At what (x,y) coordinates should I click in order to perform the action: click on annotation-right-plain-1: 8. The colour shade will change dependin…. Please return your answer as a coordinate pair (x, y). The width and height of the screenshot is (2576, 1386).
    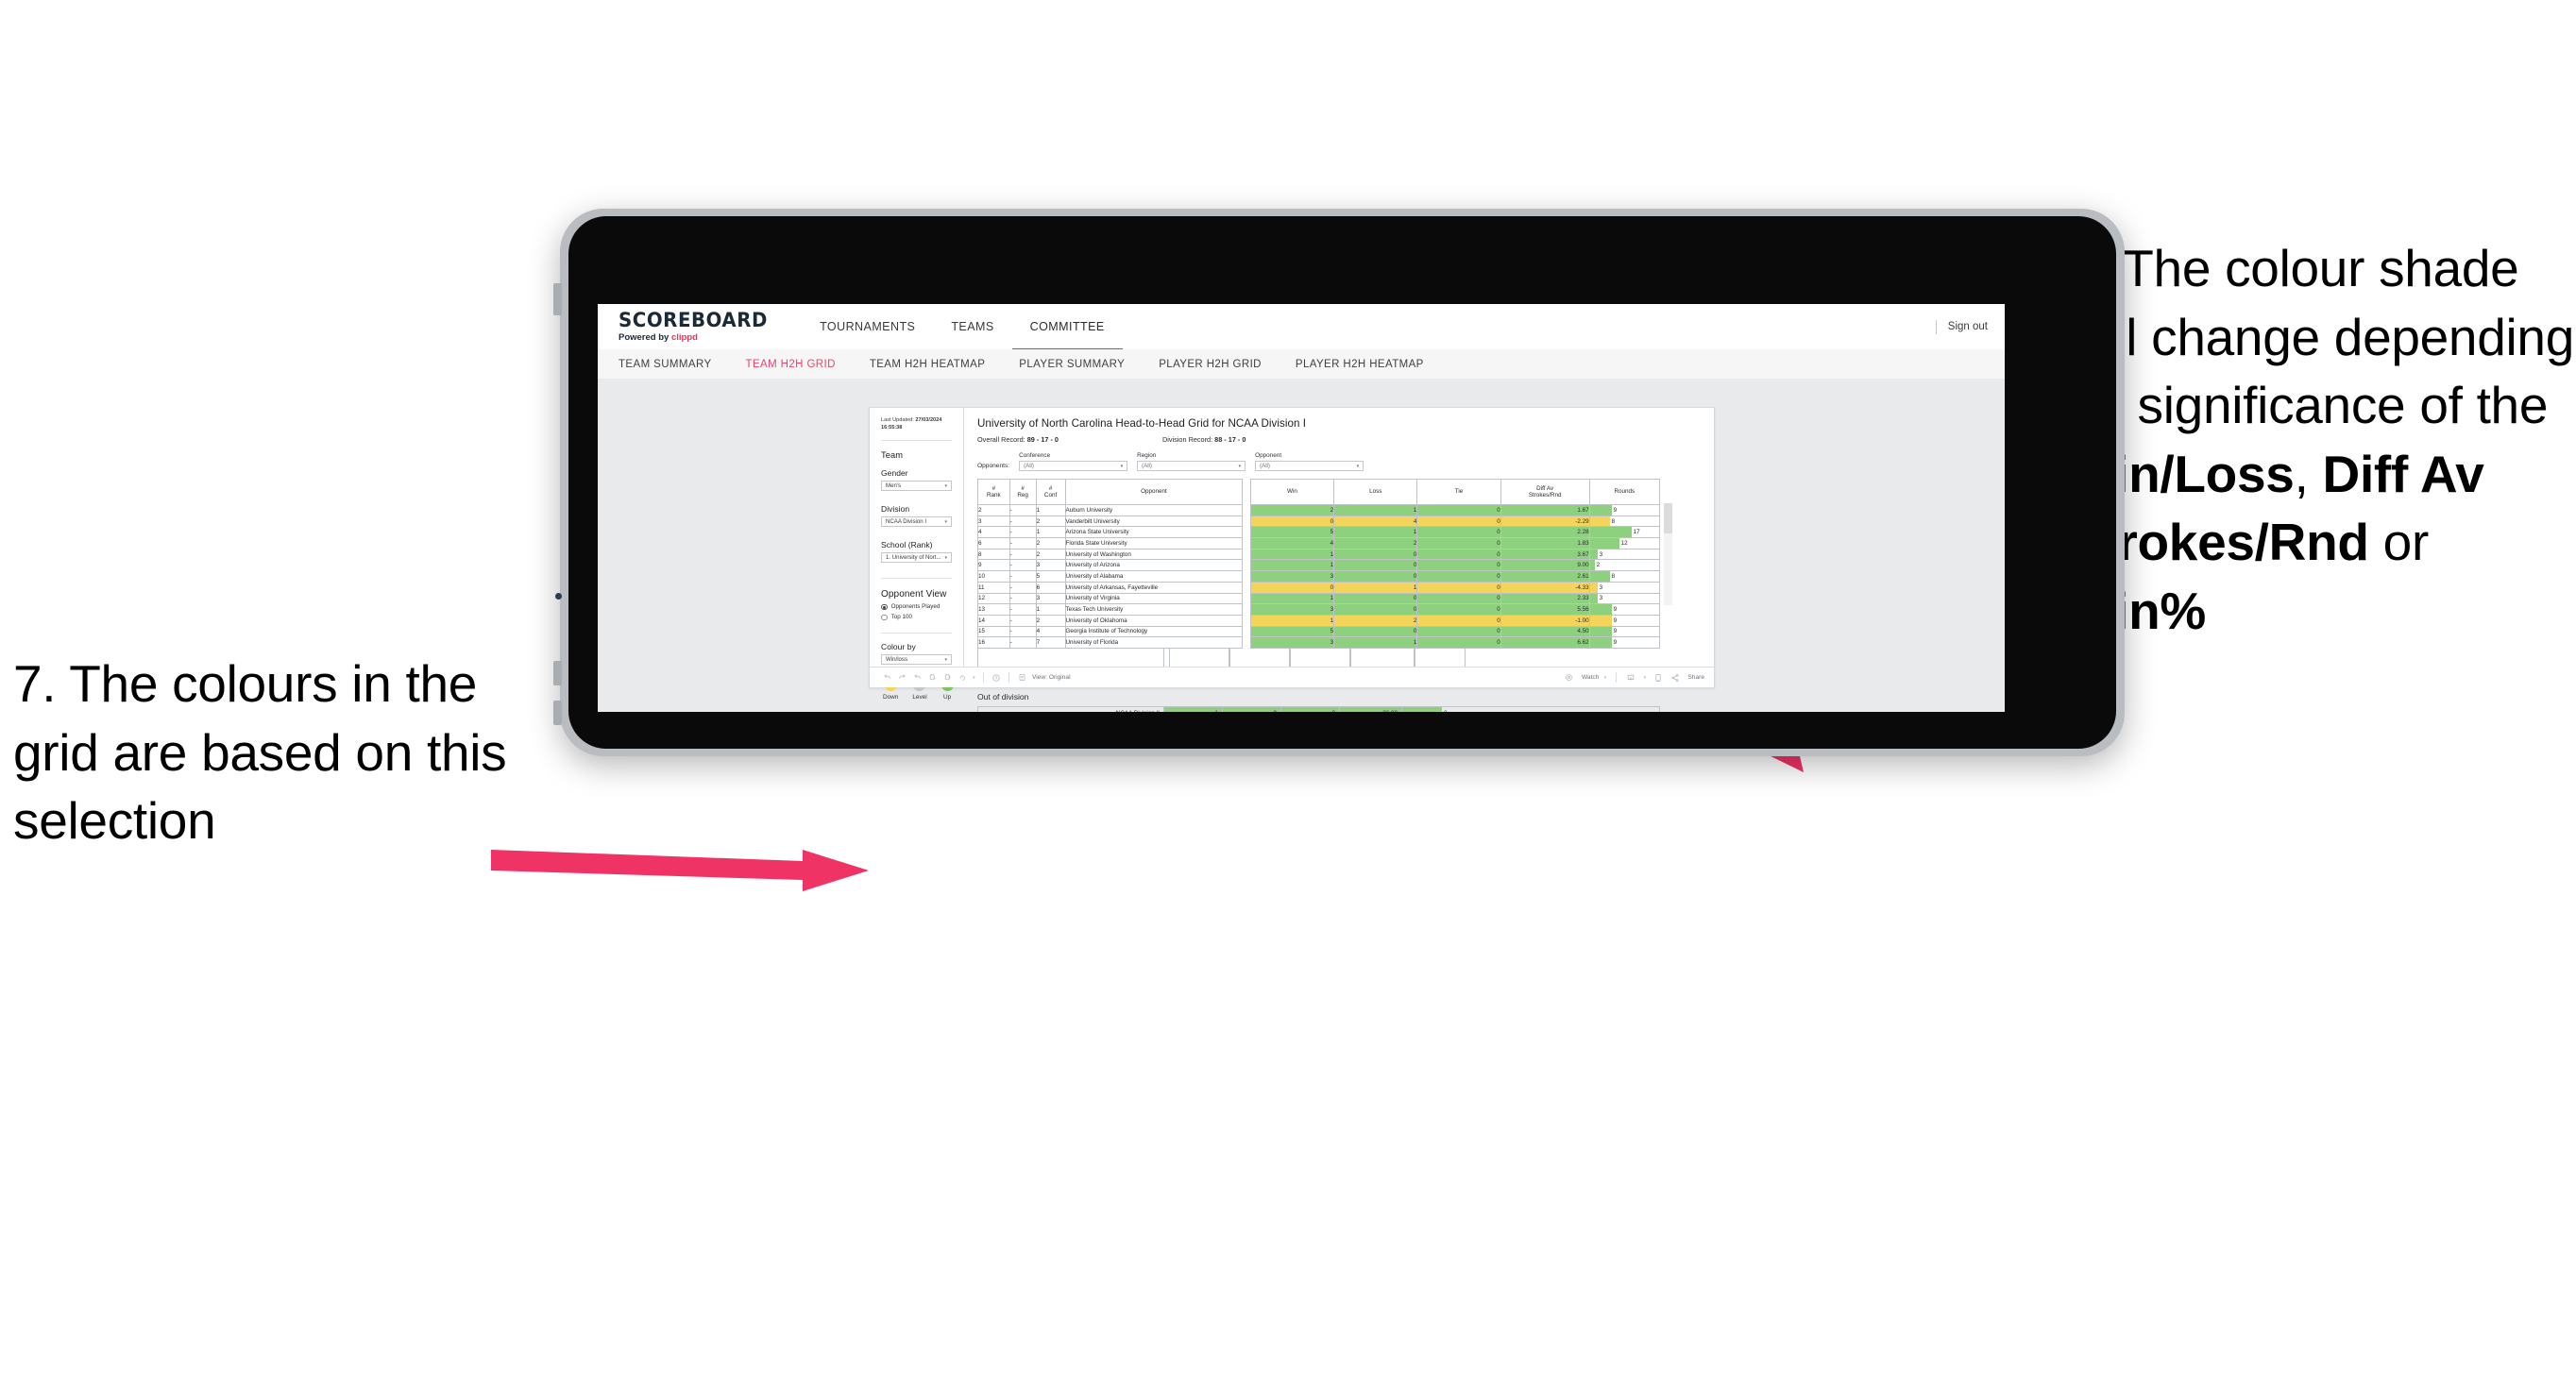
    Looking at the image, I should click on (2320, 337).